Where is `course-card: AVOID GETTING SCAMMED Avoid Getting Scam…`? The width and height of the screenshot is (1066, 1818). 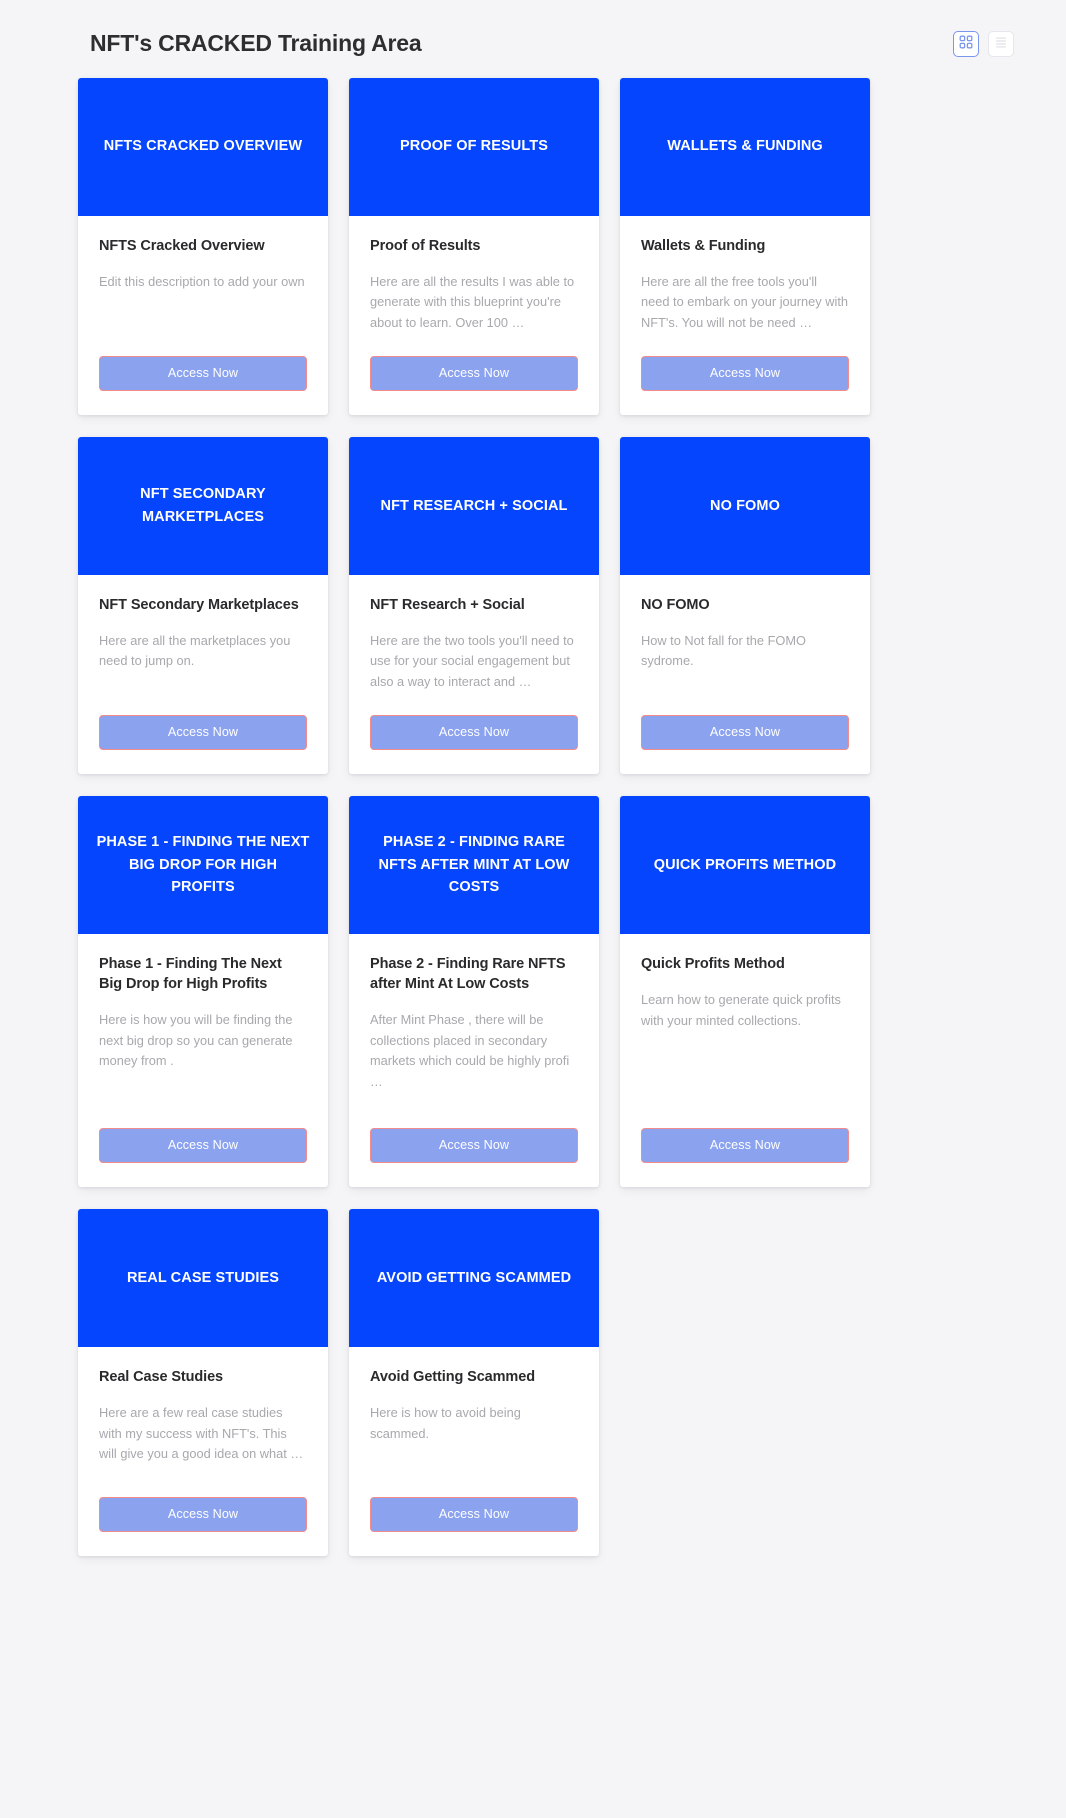
course-card: AVOID GETTING SCAMMED Avoid Getting Scam… is located at coordinates (474, 1382).